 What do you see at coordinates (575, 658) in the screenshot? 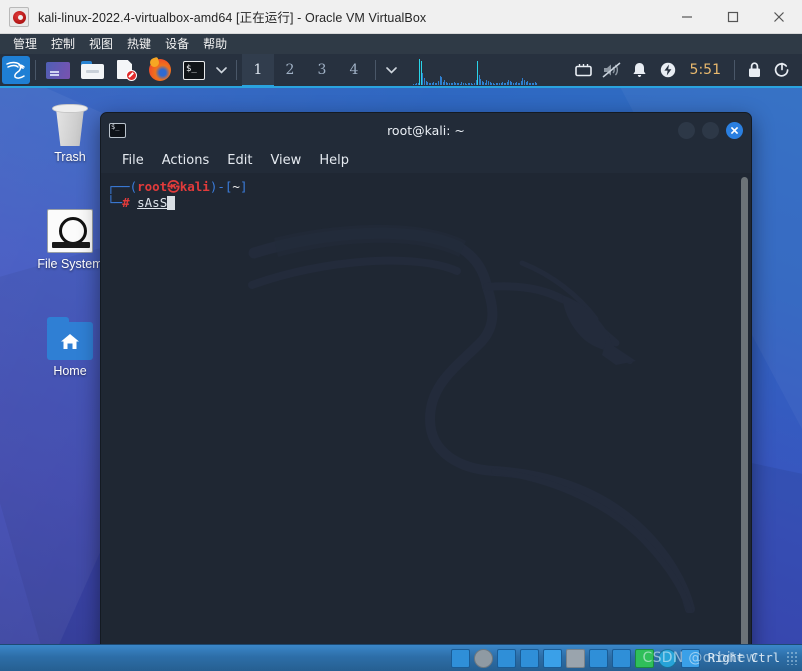
I see `shared-folders-icon` at bounding box center [575, 658].